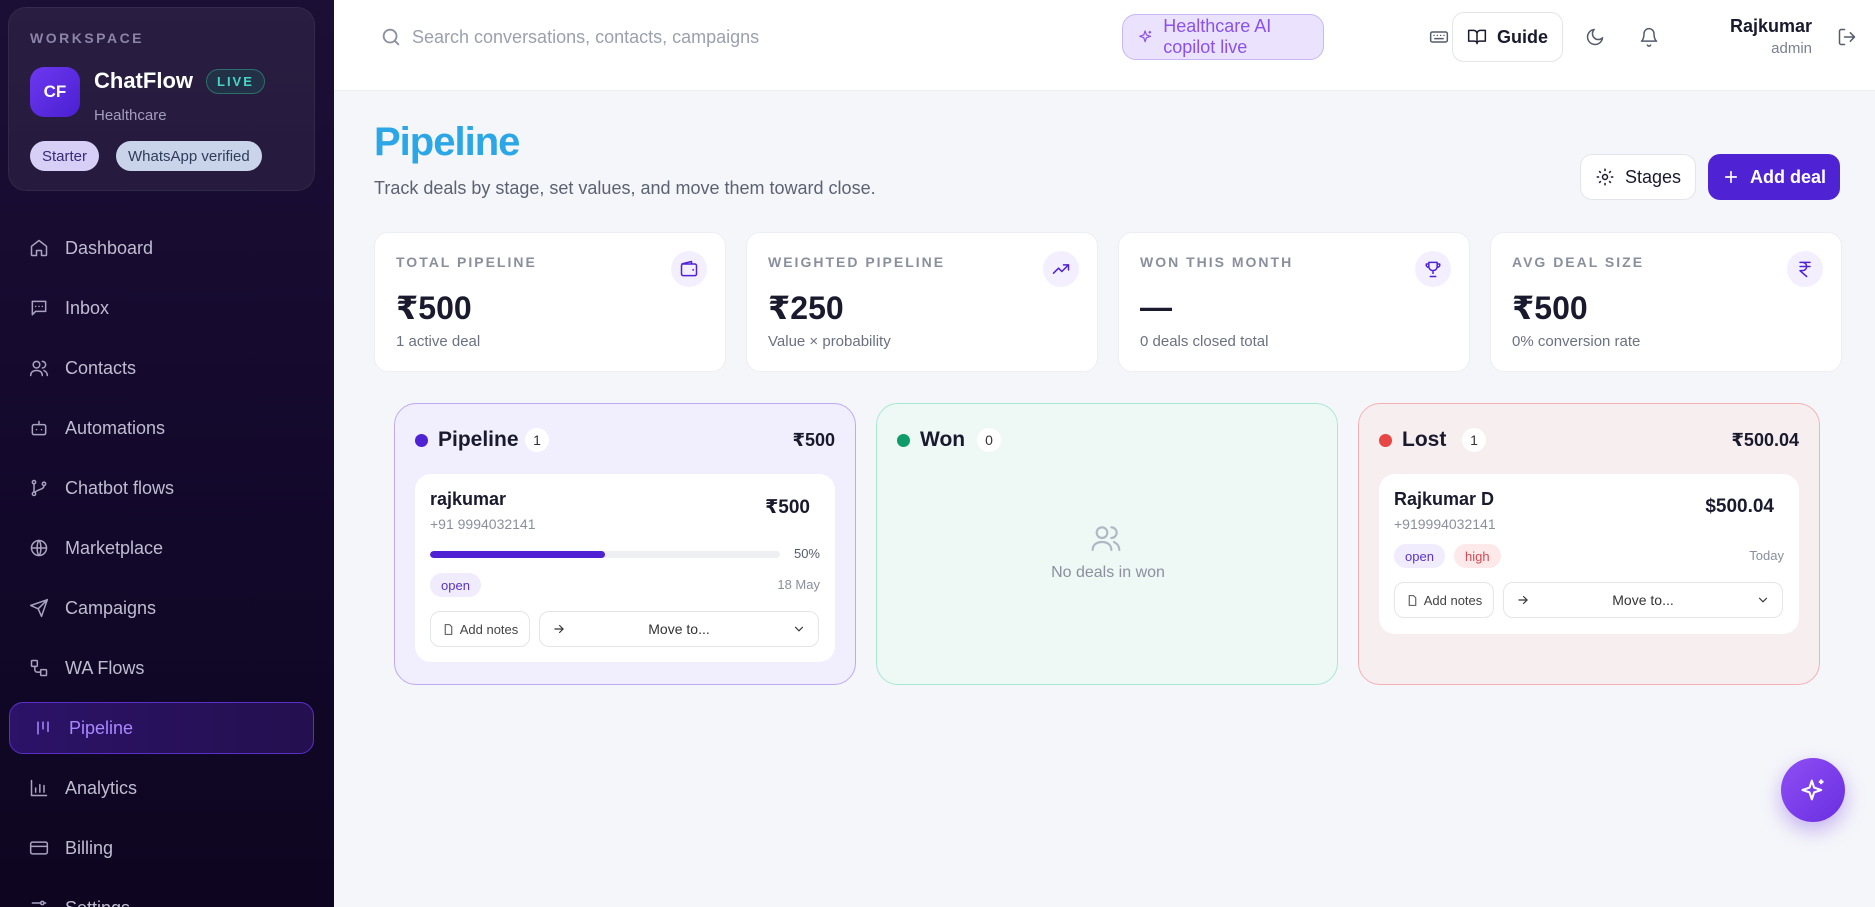 This screenshot has height=907, width=1875. Describe the element at coordinates (167, 848) in the screenshot. I see `sidebar-item-billing: Billing` at that location.